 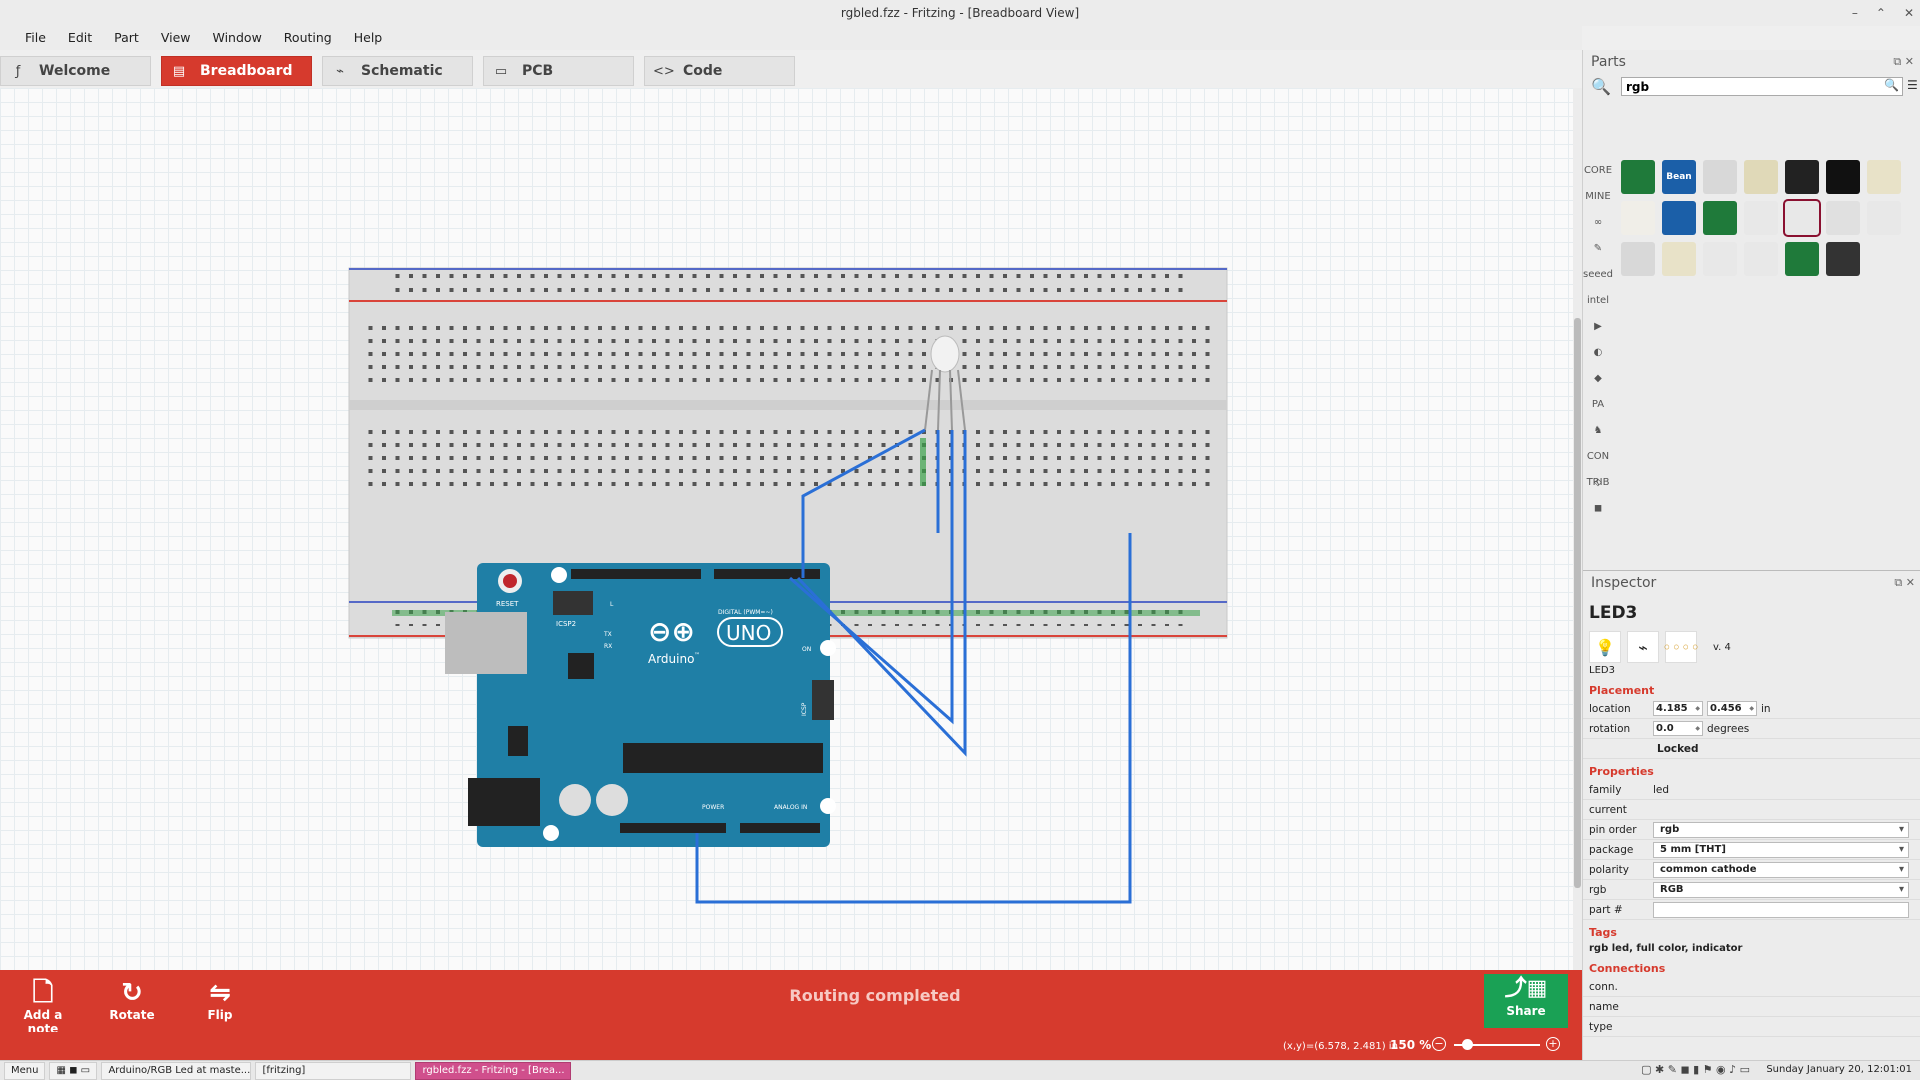 I want to click on tab-breadboard: ▤ Breadboard, so click(x=236, y=71).